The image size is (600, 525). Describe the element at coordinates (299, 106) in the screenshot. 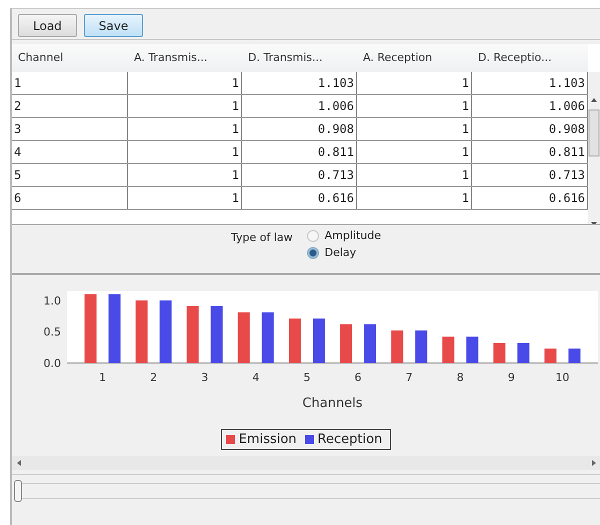

I see `table-cell: 1.006` at that location.